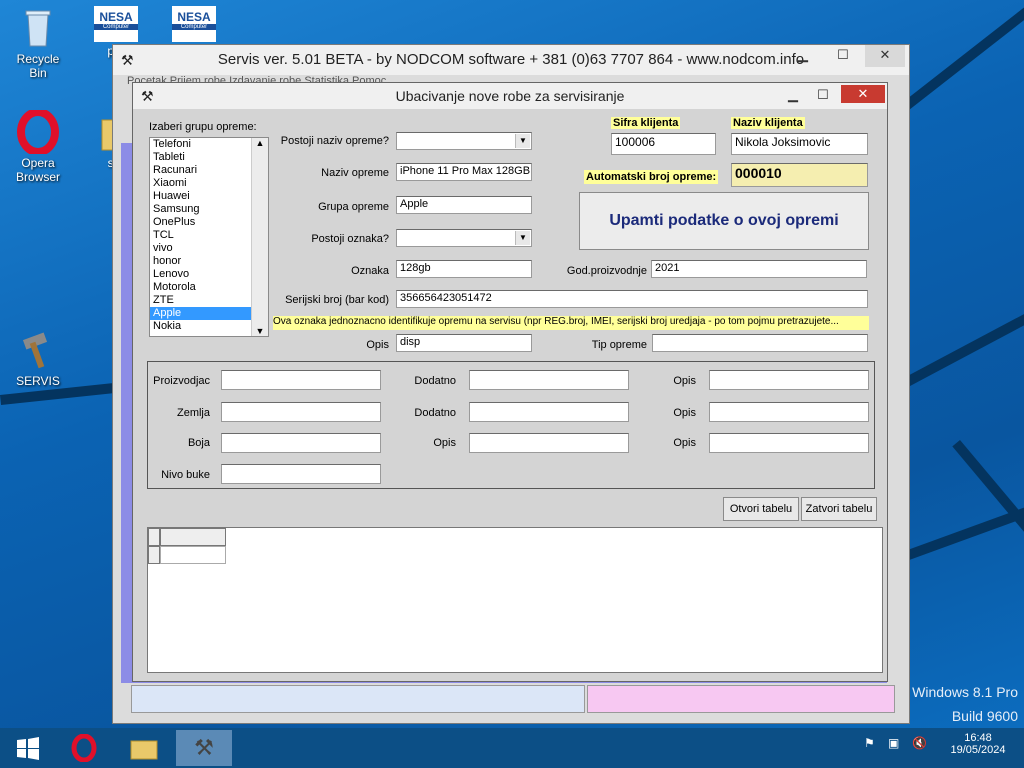 This screenshot has width=1024, height=768. Describe the element at coordinates (193, 555) in the screenshot. I see `grid-cell` at that location.